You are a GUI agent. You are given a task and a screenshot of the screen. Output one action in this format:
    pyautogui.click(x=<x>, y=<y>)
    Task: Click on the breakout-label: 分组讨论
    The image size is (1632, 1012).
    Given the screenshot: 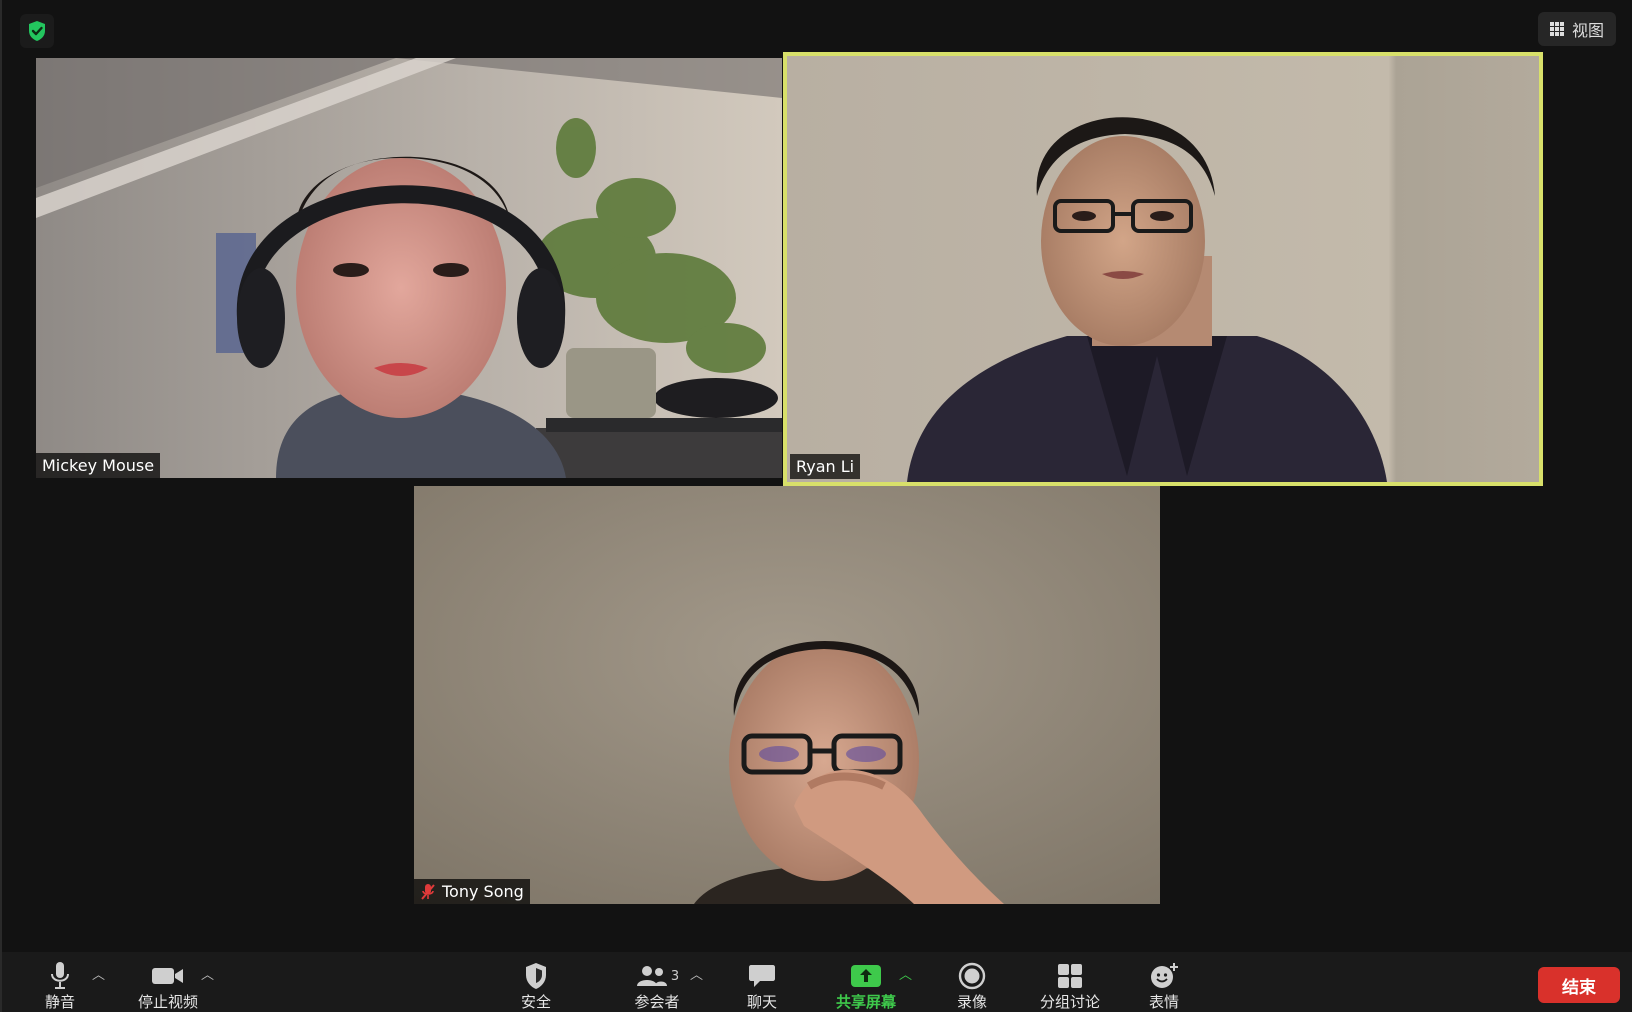 What is the action you would take?
    pyautogui.click(x=1069, y=1002)
    